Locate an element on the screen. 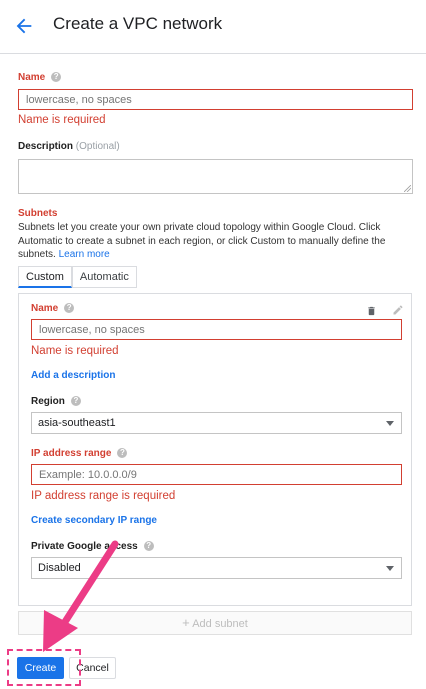 The width and height of the screenshot is (426, 689). subnet-name-error: Name is required is located at coordinates (75, 351).